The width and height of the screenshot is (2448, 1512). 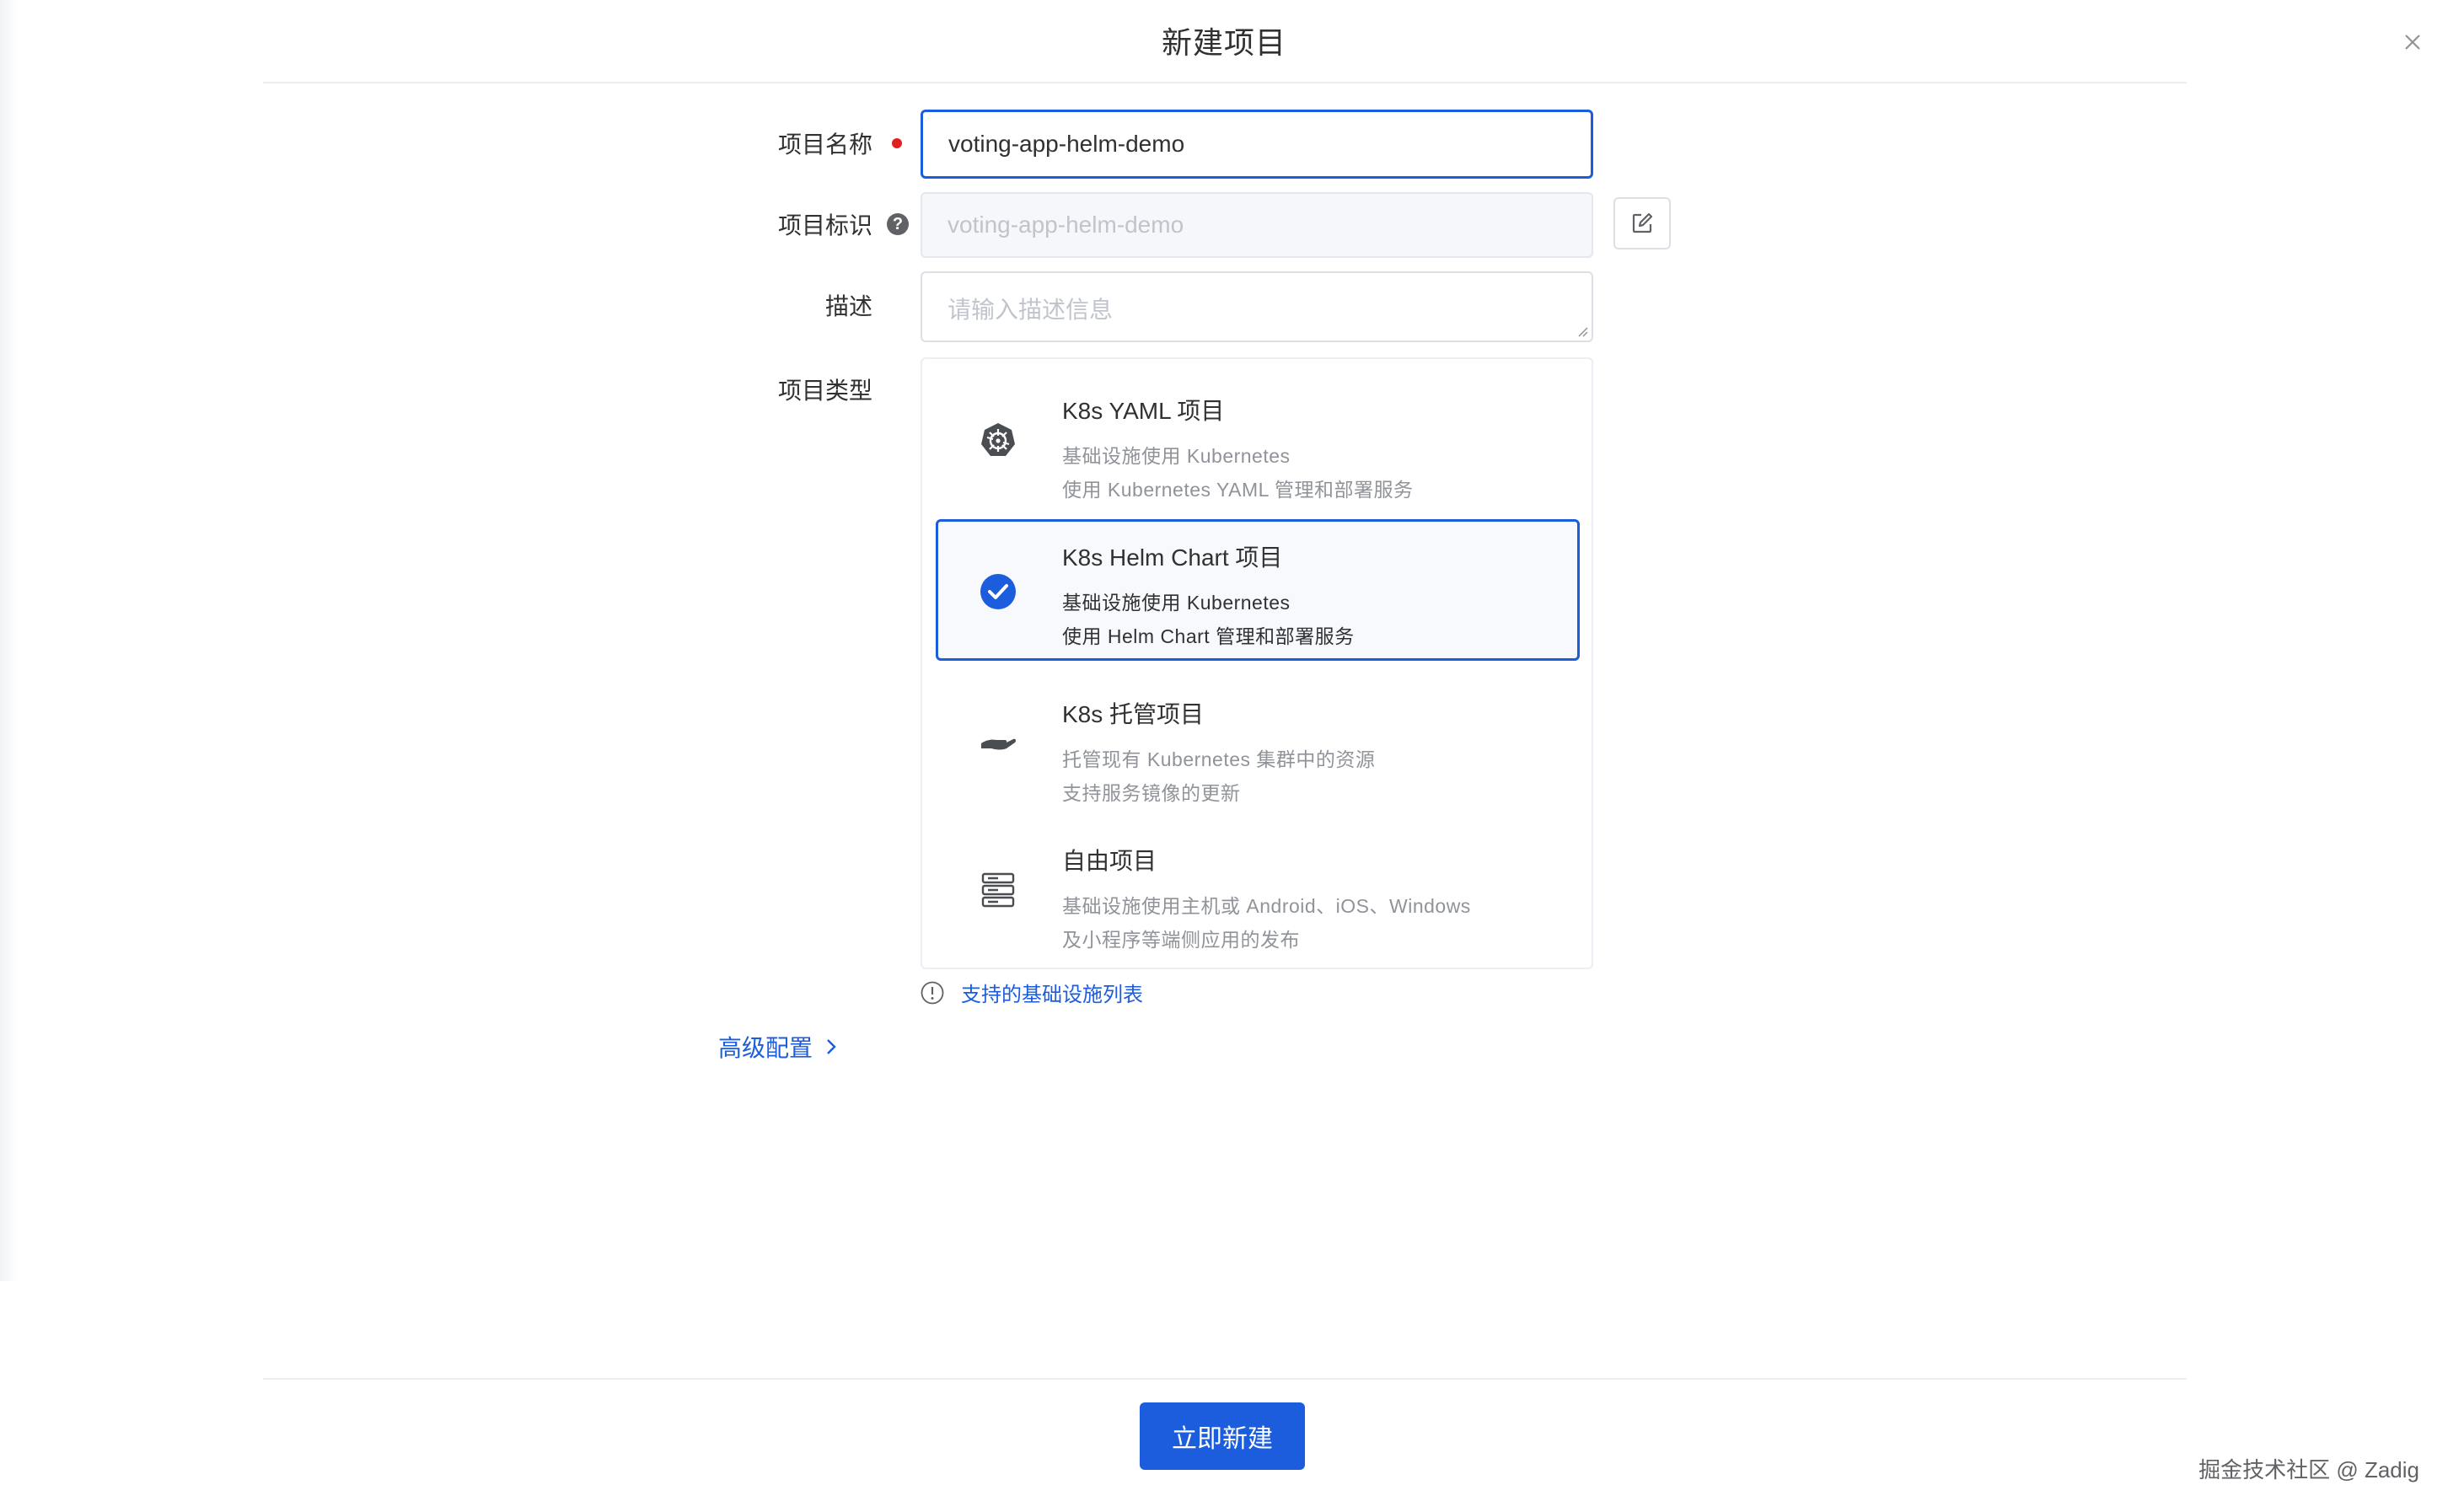 I want to click on supported-infra-text: 支持的基础设施列表, so click(x=1052, y=995).